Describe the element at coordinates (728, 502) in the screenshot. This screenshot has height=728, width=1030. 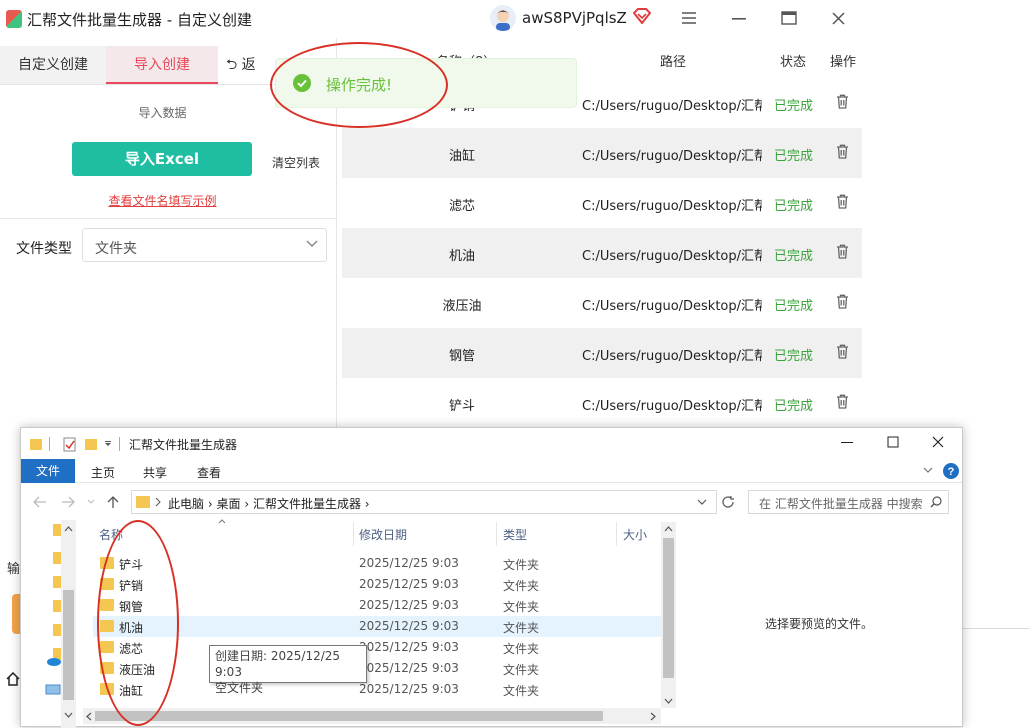
I see `refresh-icon` at that location.